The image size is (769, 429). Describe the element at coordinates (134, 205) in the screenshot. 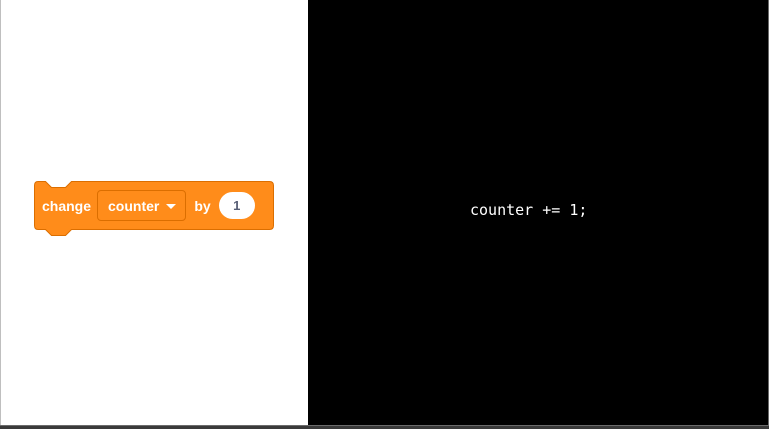

I see `variable-name: counter` at that location.